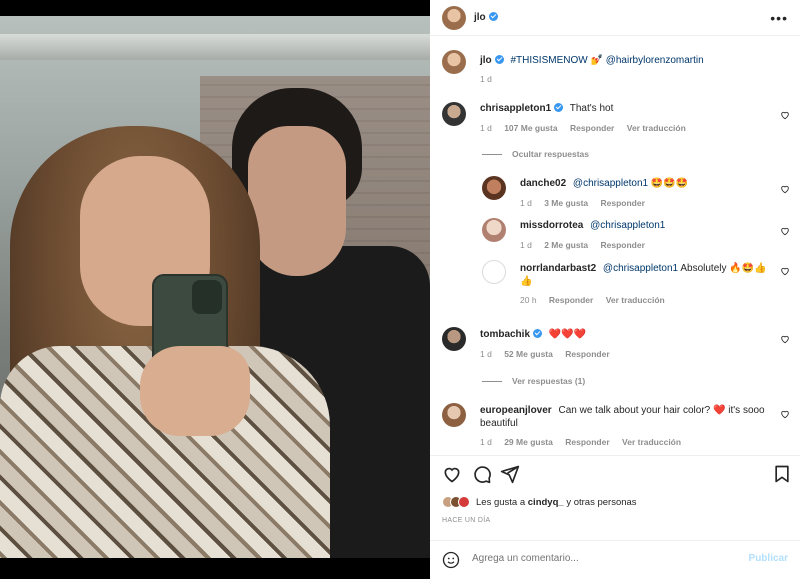 The width and height of the screenshot is (800, 579). Describe the element at coordinates (528, 442) in the screenshot. I see `comment-likes: 29 Me gusta` at that location.